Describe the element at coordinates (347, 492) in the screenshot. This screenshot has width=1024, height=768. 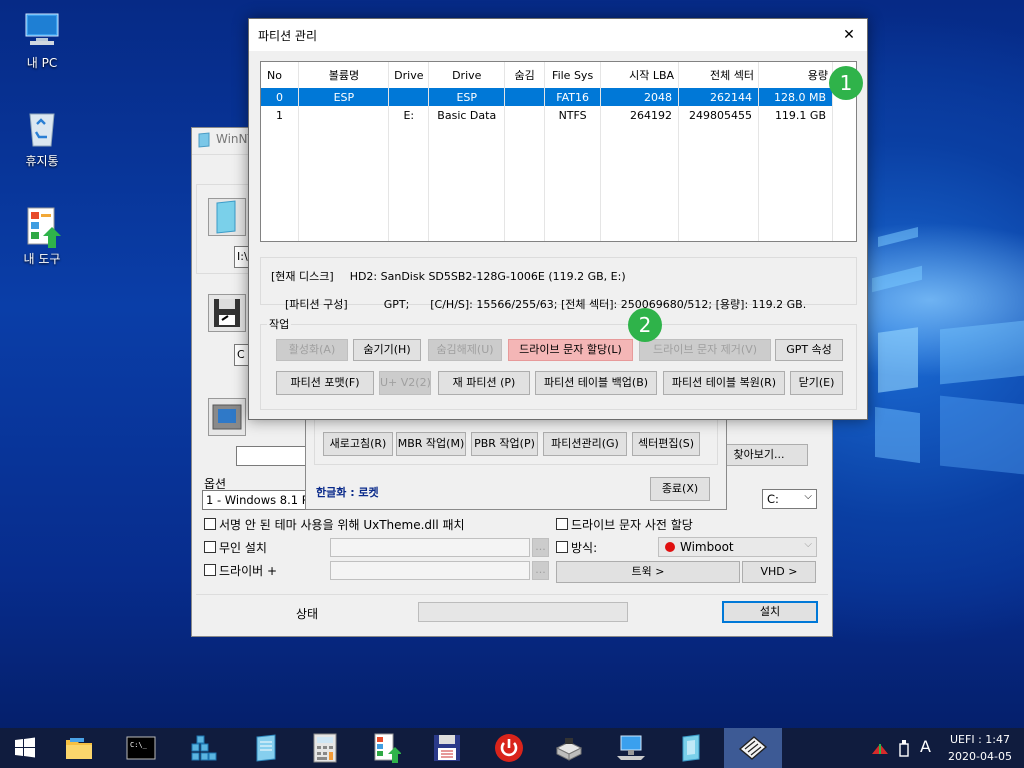
I see `credit-text: 한글화 : 로켓` at that location.